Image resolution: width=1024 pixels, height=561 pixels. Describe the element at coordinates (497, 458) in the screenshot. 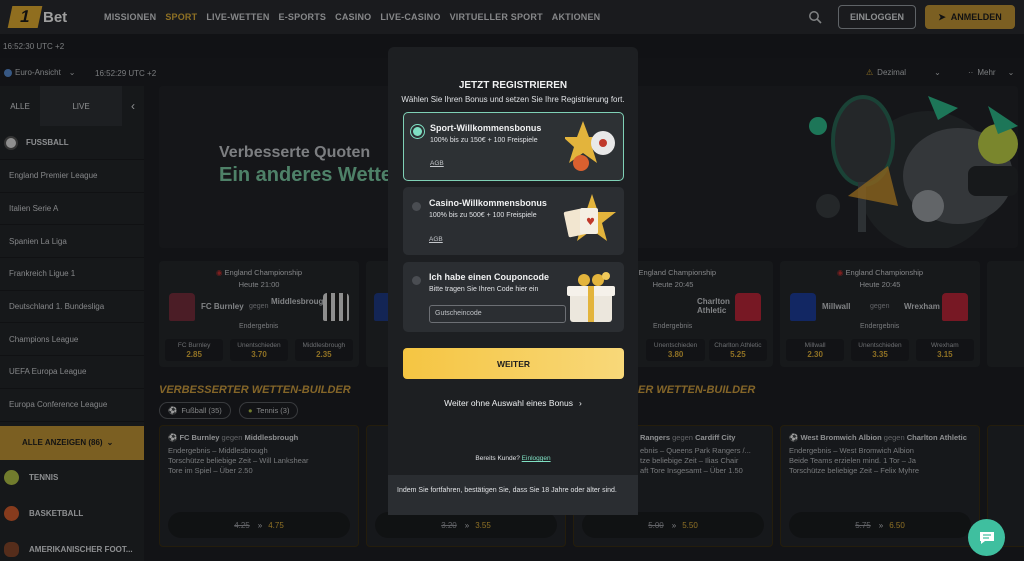

I see `already-text: Bereits Kunde?` at that location.